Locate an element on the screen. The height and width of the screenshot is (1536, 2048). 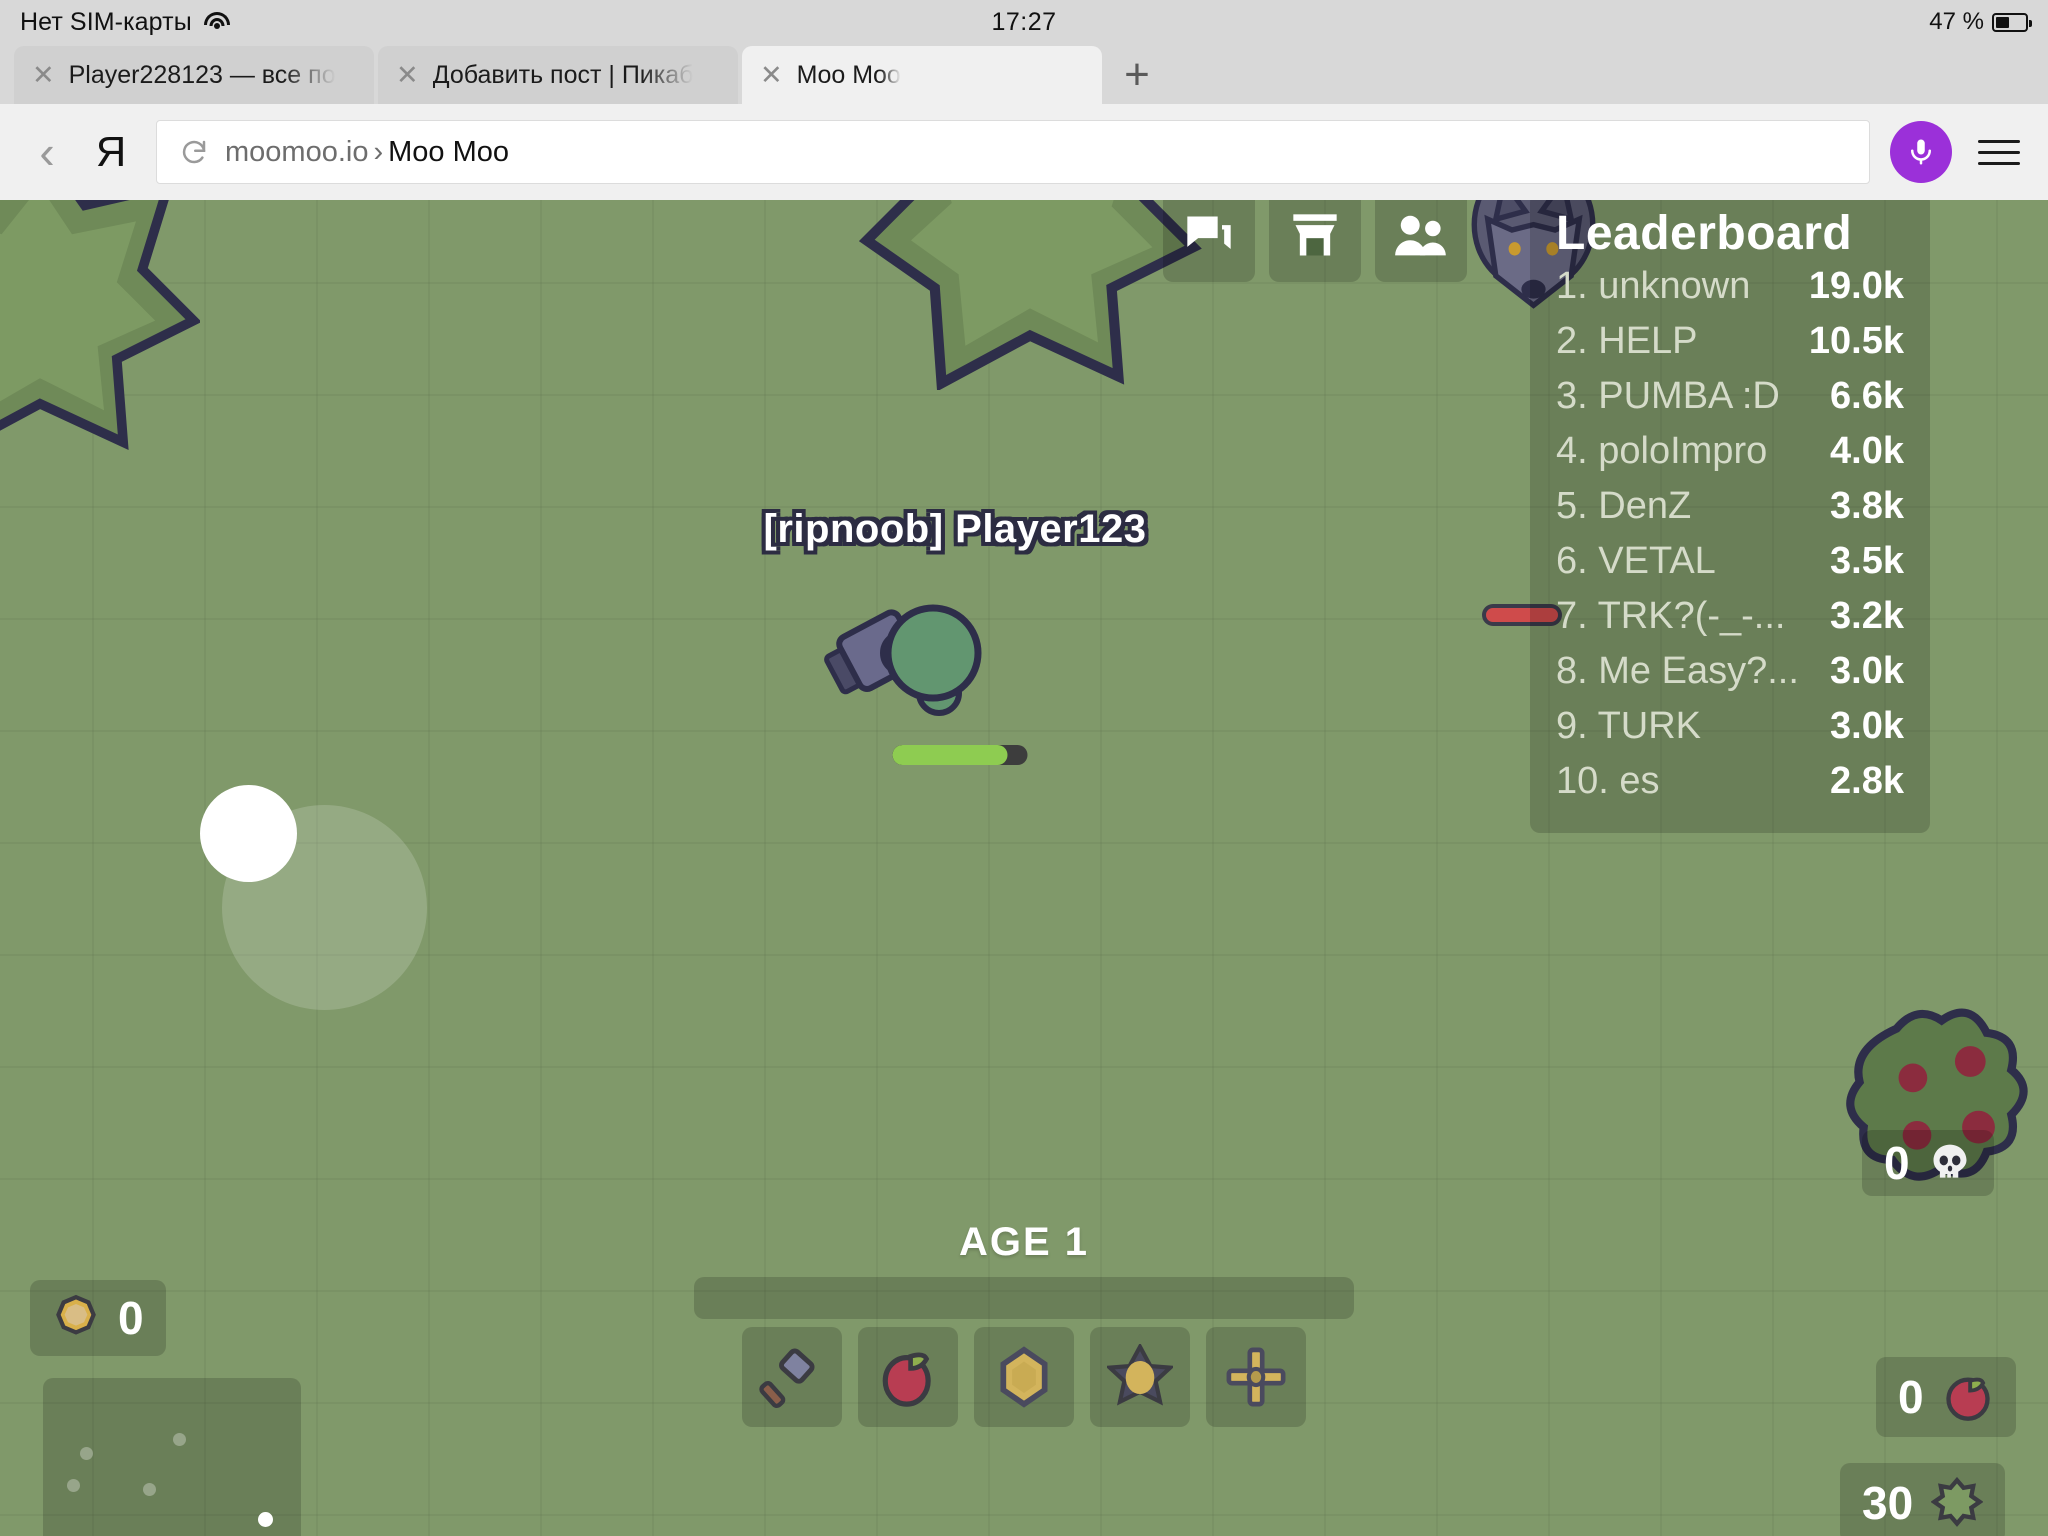
leaderboard-player-name: 3. PUMBA :D is located at coordinates (1668, 396).